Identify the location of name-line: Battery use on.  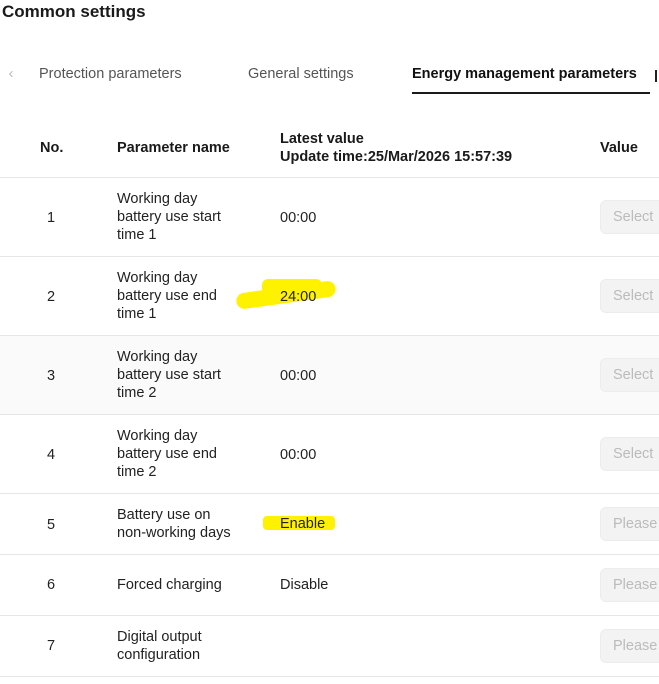
(164, 515).